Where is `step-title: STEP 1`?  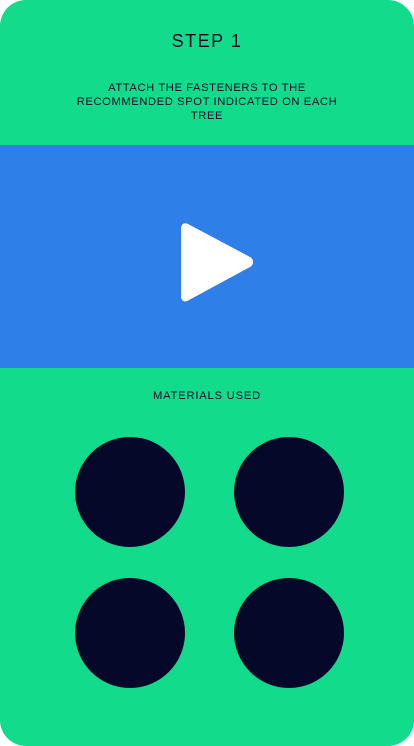 step-title: STEP 1 is located at coordinates (207, 41).